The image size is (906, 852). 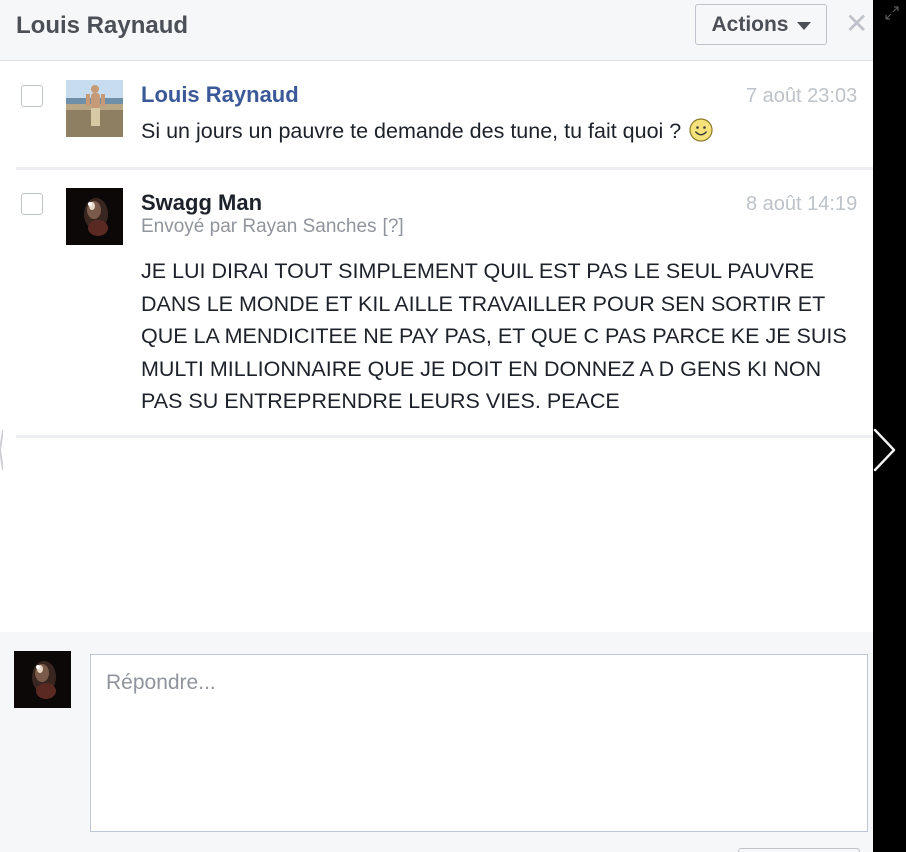 What do you see at coordinates (750, 24) in the screenshot?
I see `actions-label: Actions` at bounding box center [750, 24].